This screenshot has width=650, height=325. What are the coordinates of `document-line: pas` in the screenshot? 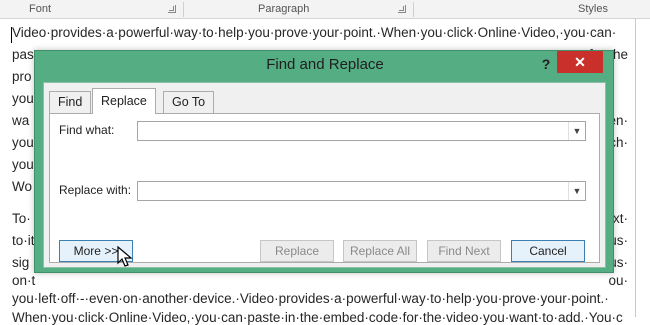 It's located at (23, 54).